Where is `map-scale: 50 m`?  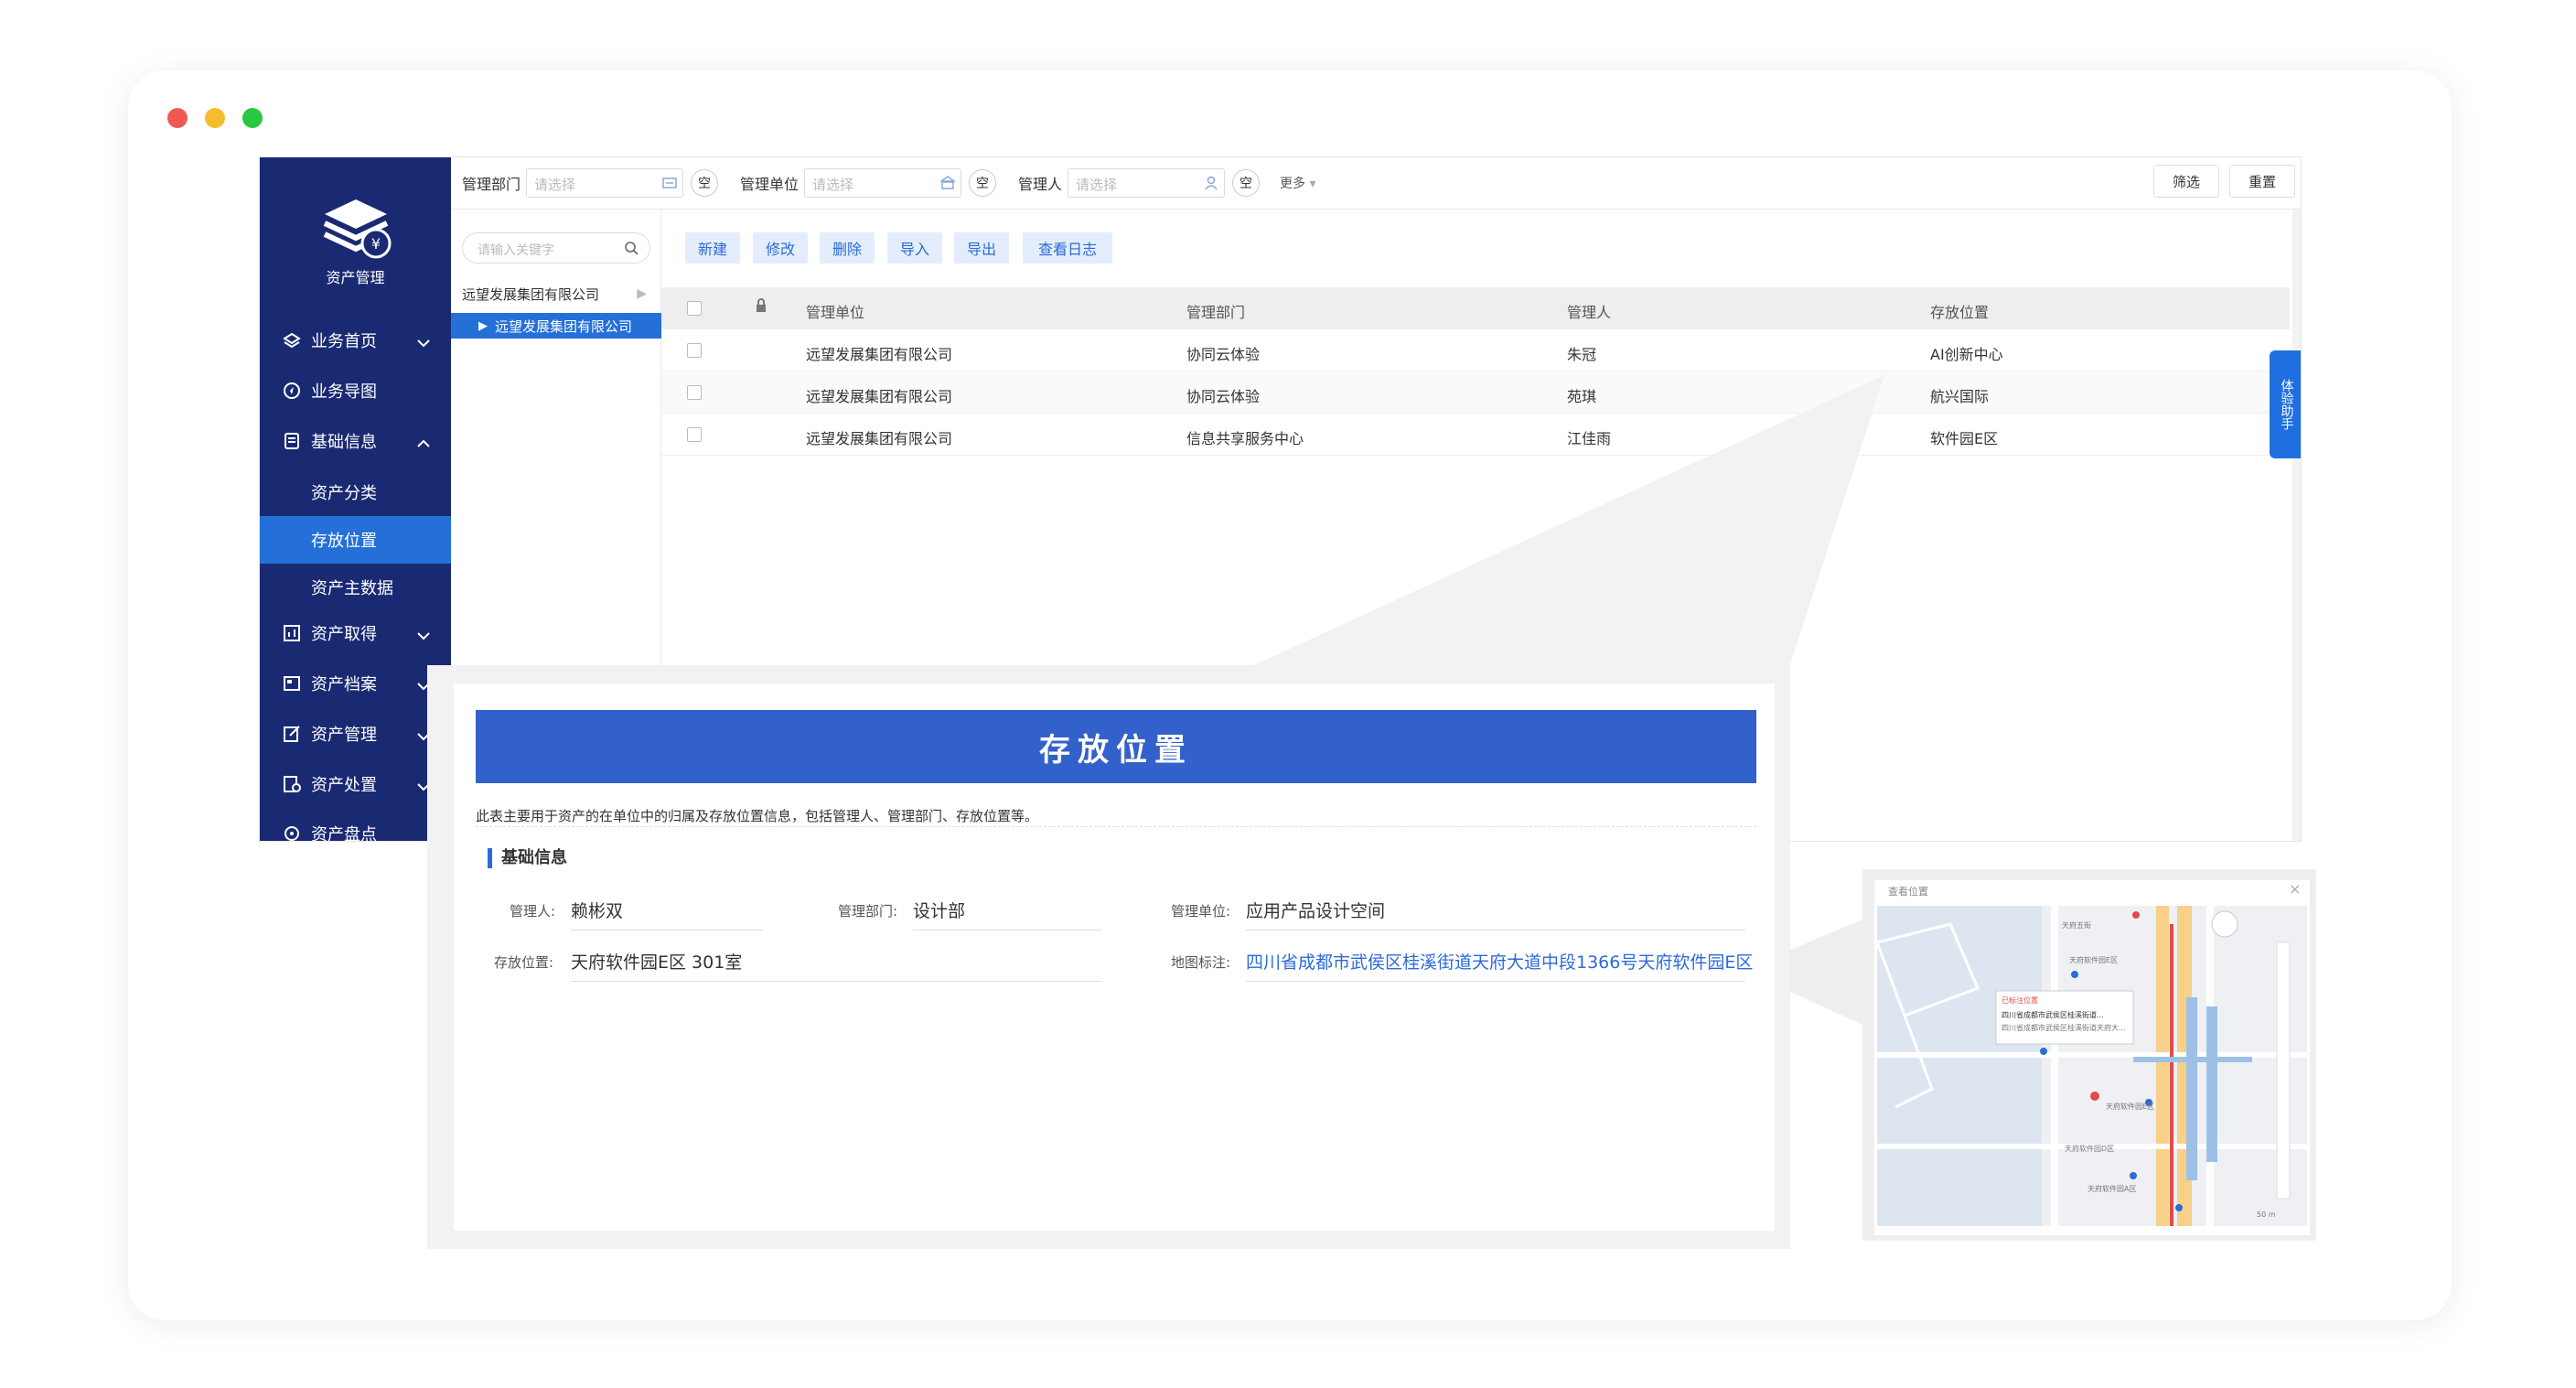
map-scale: 50 m is located at coordinates (2266, 1214).